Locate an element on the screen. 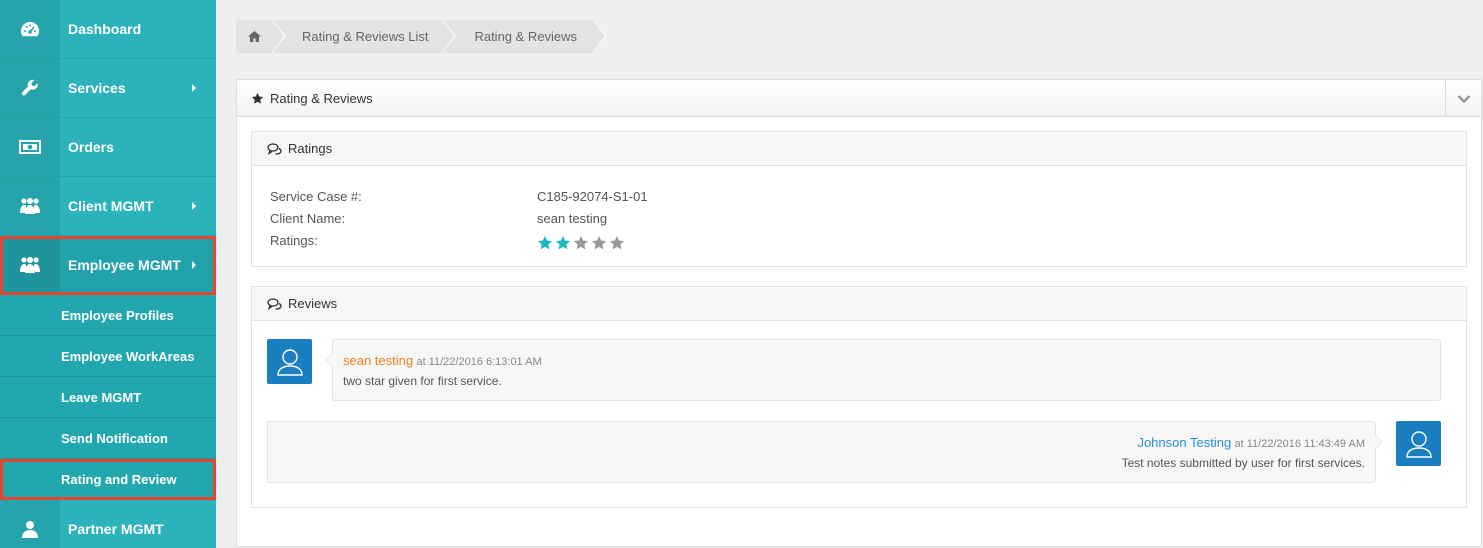  service-case-label: Service Case #: is located at coordinates (316, 196).